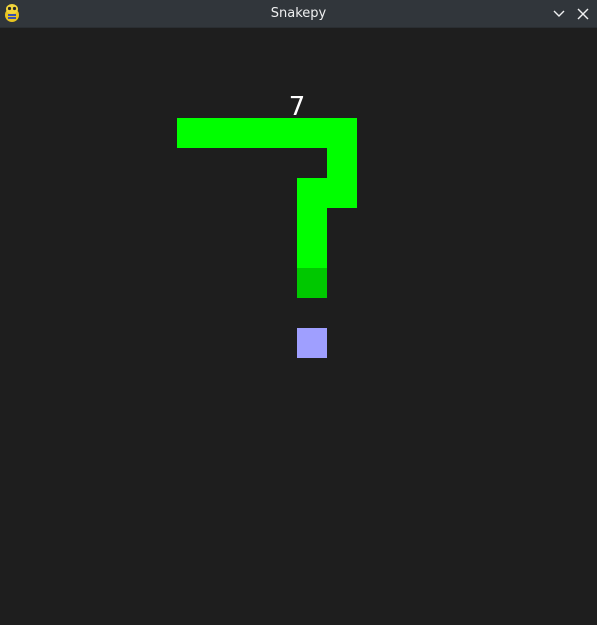 The image size is (597, 625). Describe the element at coordinates (312, 283) in the screenshot. I see `snake-tail-segment` at that location.